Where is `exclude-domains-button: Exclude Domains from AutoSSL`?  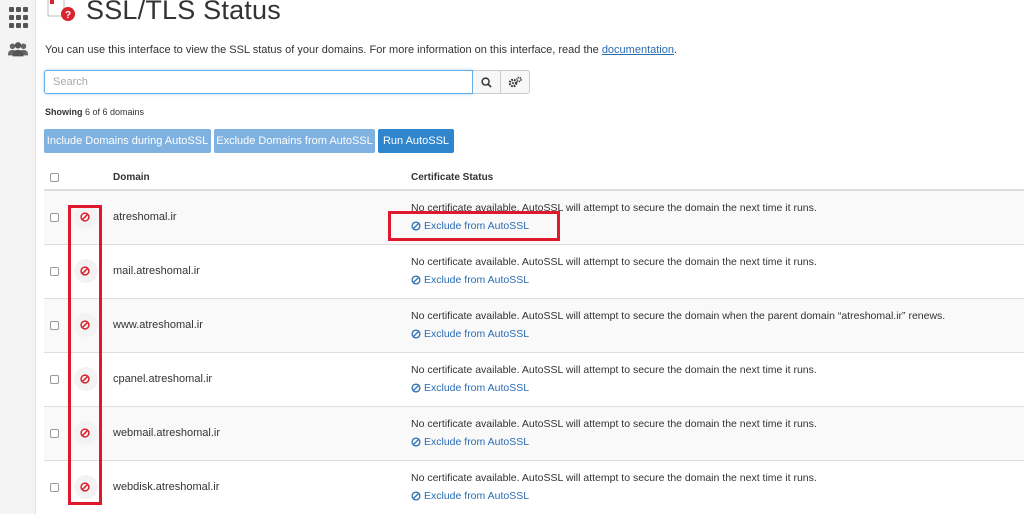 exclude-domains-button: Exclude Domains from AutoSSL is located at coordinates (294, 141).